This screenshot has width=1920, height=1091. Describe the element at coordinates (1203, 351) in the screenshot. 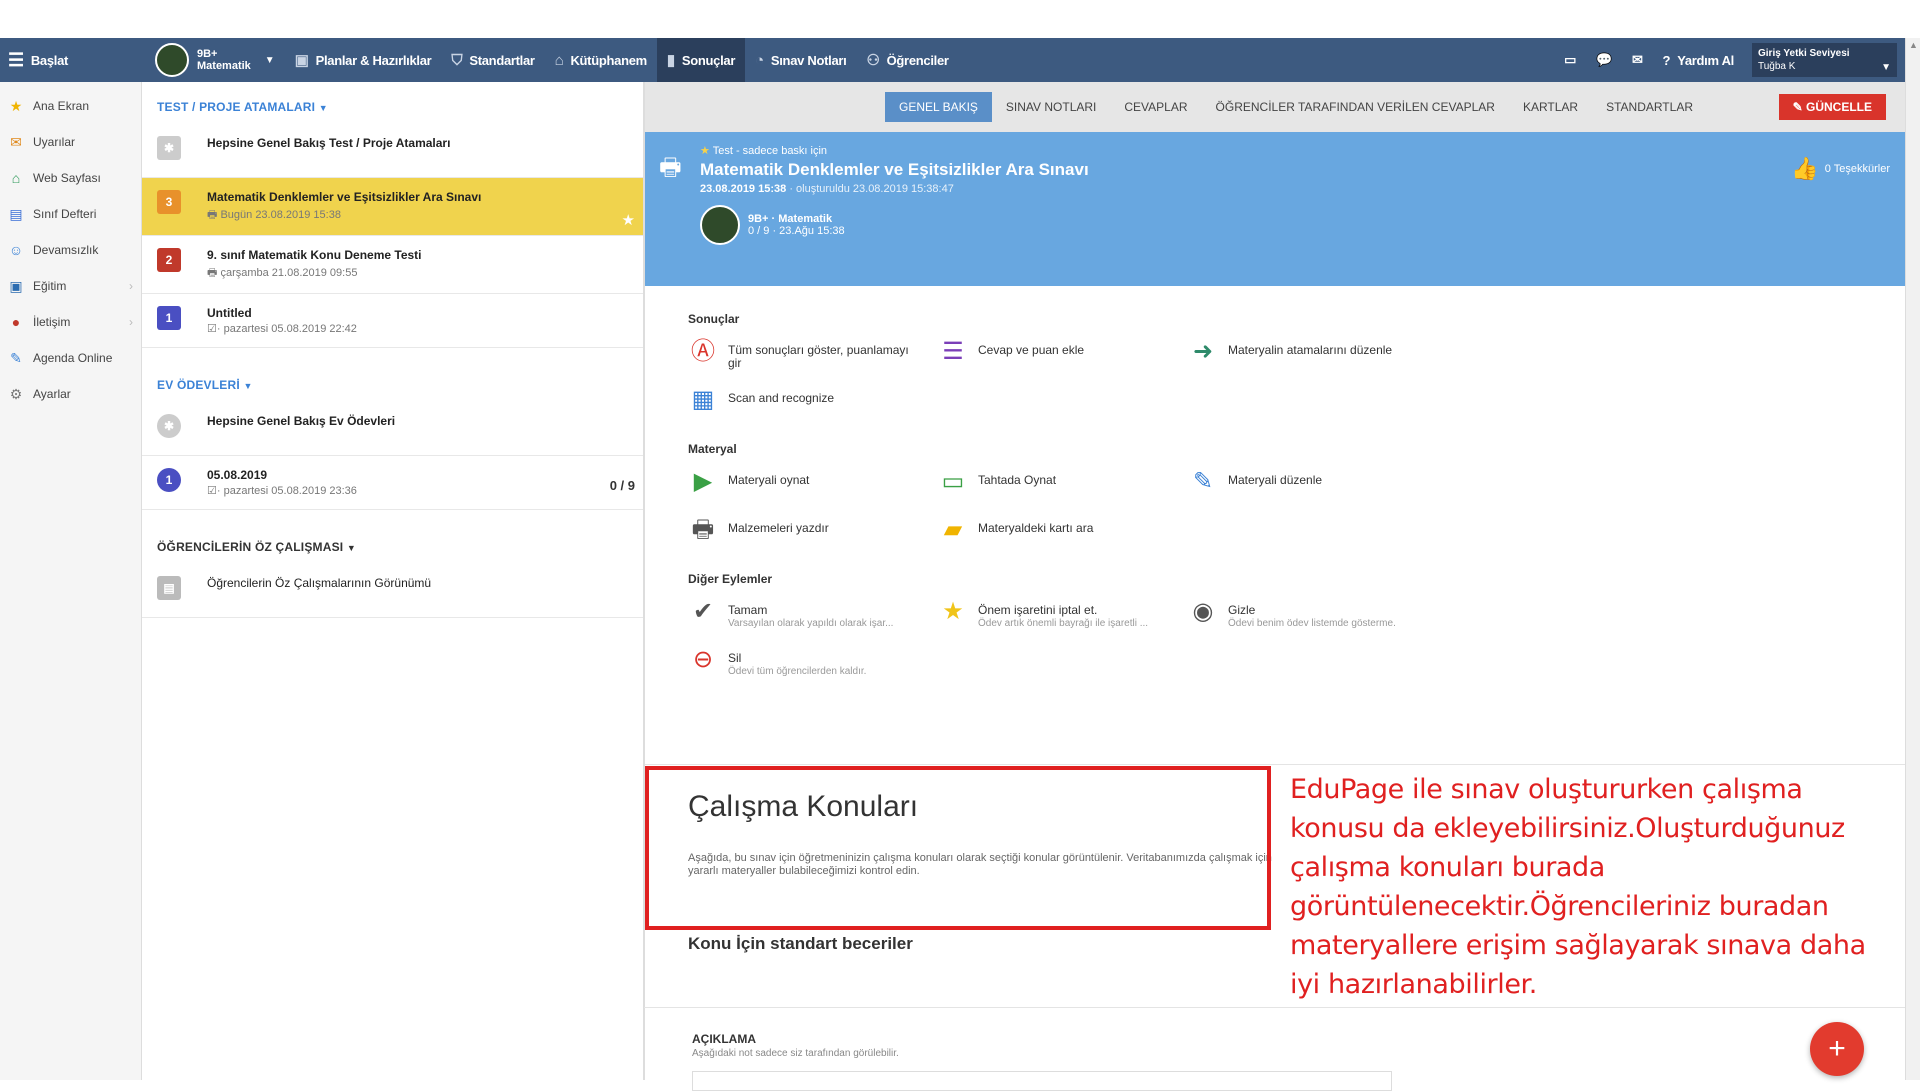

I see `assign-icon: ➜` at that location.